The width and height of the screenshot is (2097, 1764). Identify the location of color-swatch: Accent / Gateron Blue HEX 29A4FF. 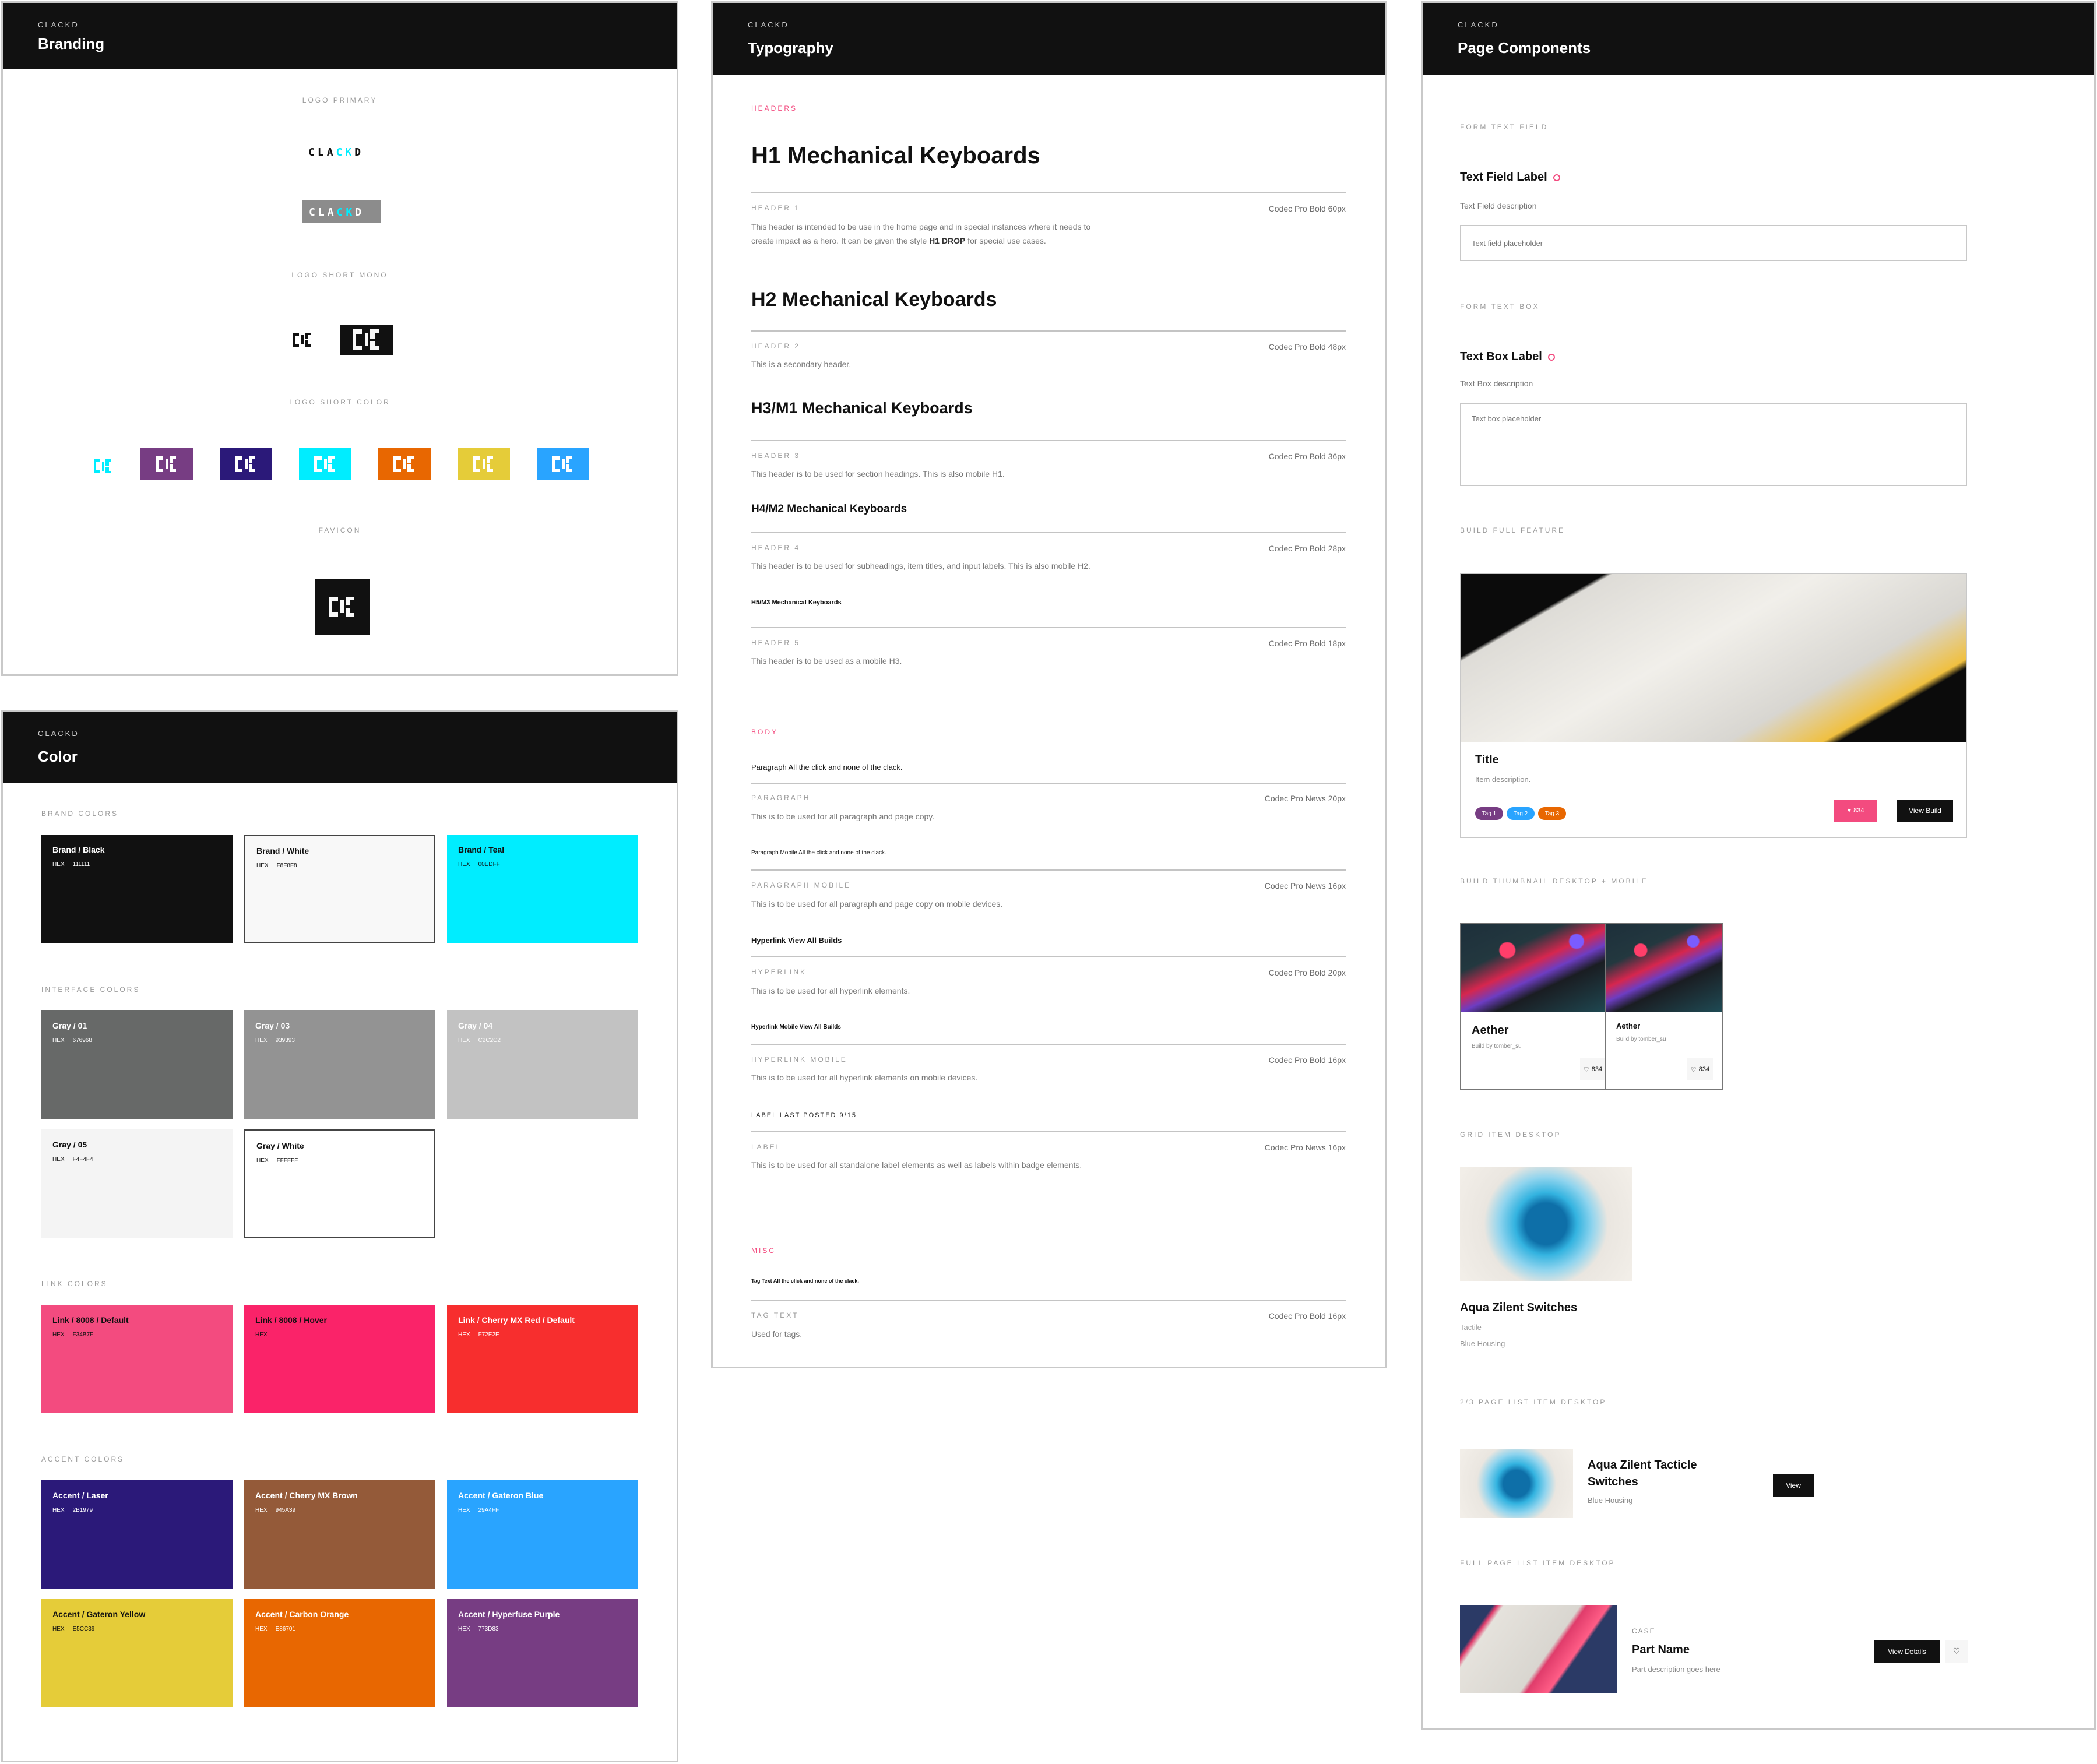
(543, 1535).